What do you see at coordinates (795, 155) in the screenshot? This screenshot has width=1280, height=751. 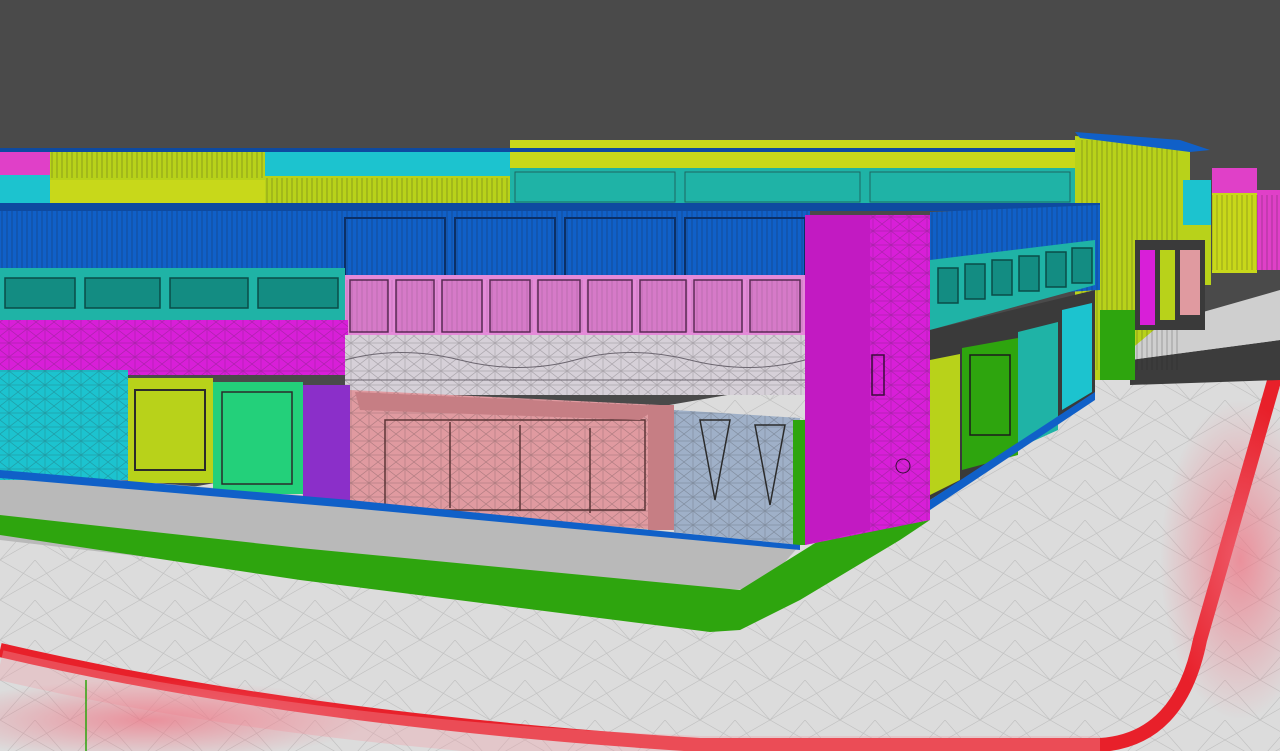 I see `upper-facade-middle` at bounding box center [795, 155].